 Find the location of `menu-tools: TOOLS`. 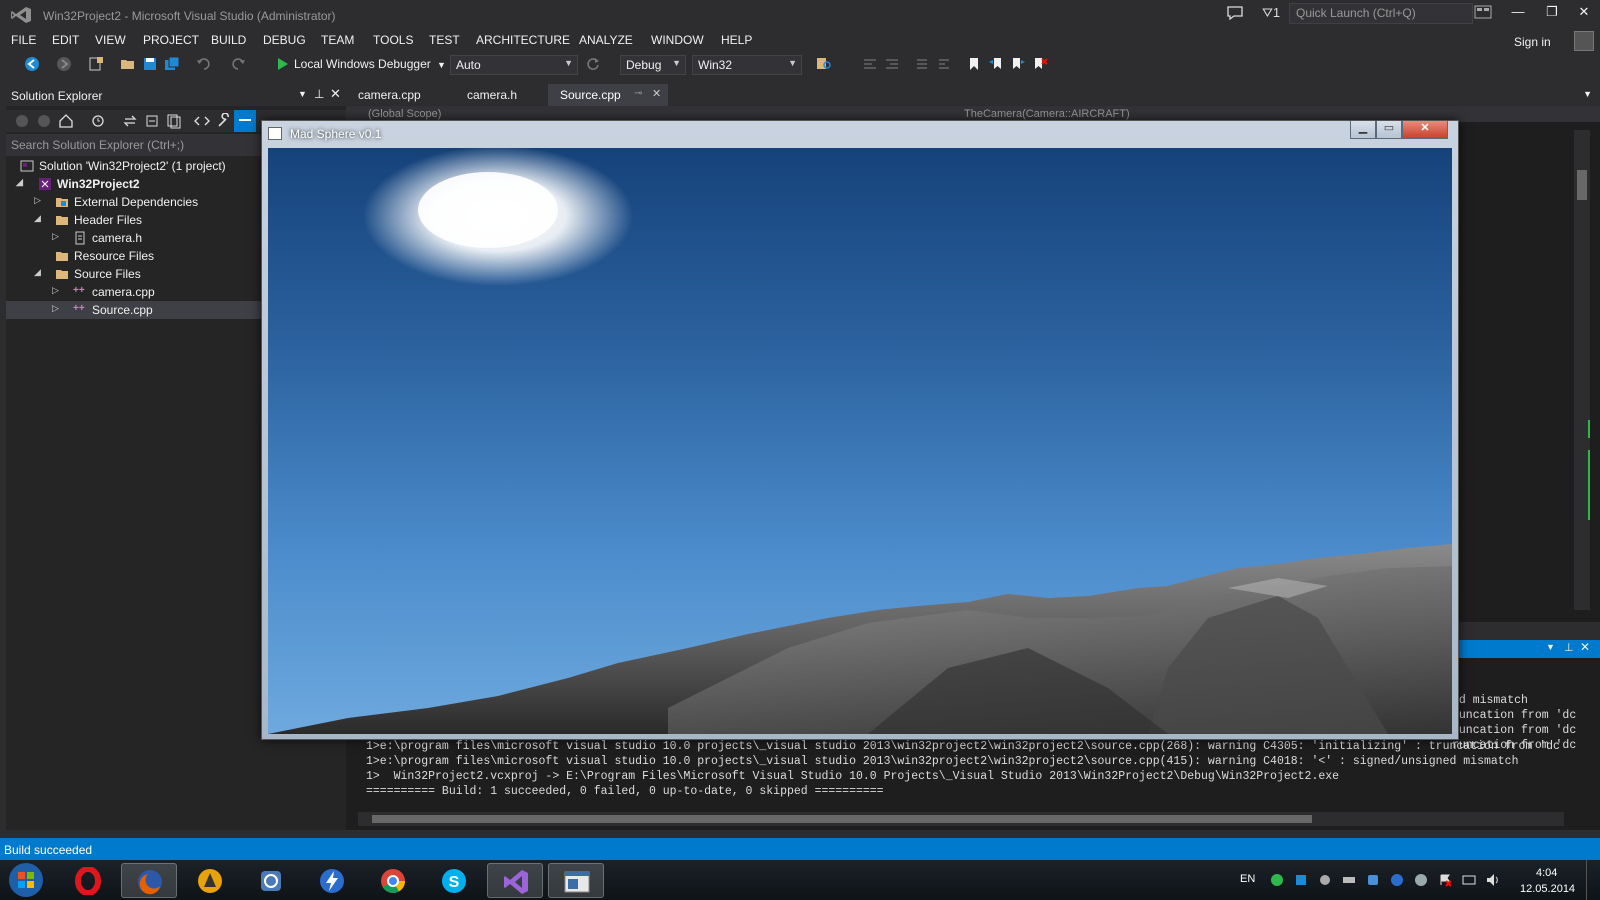

menu-tools: TOOLS is located at coordinates (393, 40).